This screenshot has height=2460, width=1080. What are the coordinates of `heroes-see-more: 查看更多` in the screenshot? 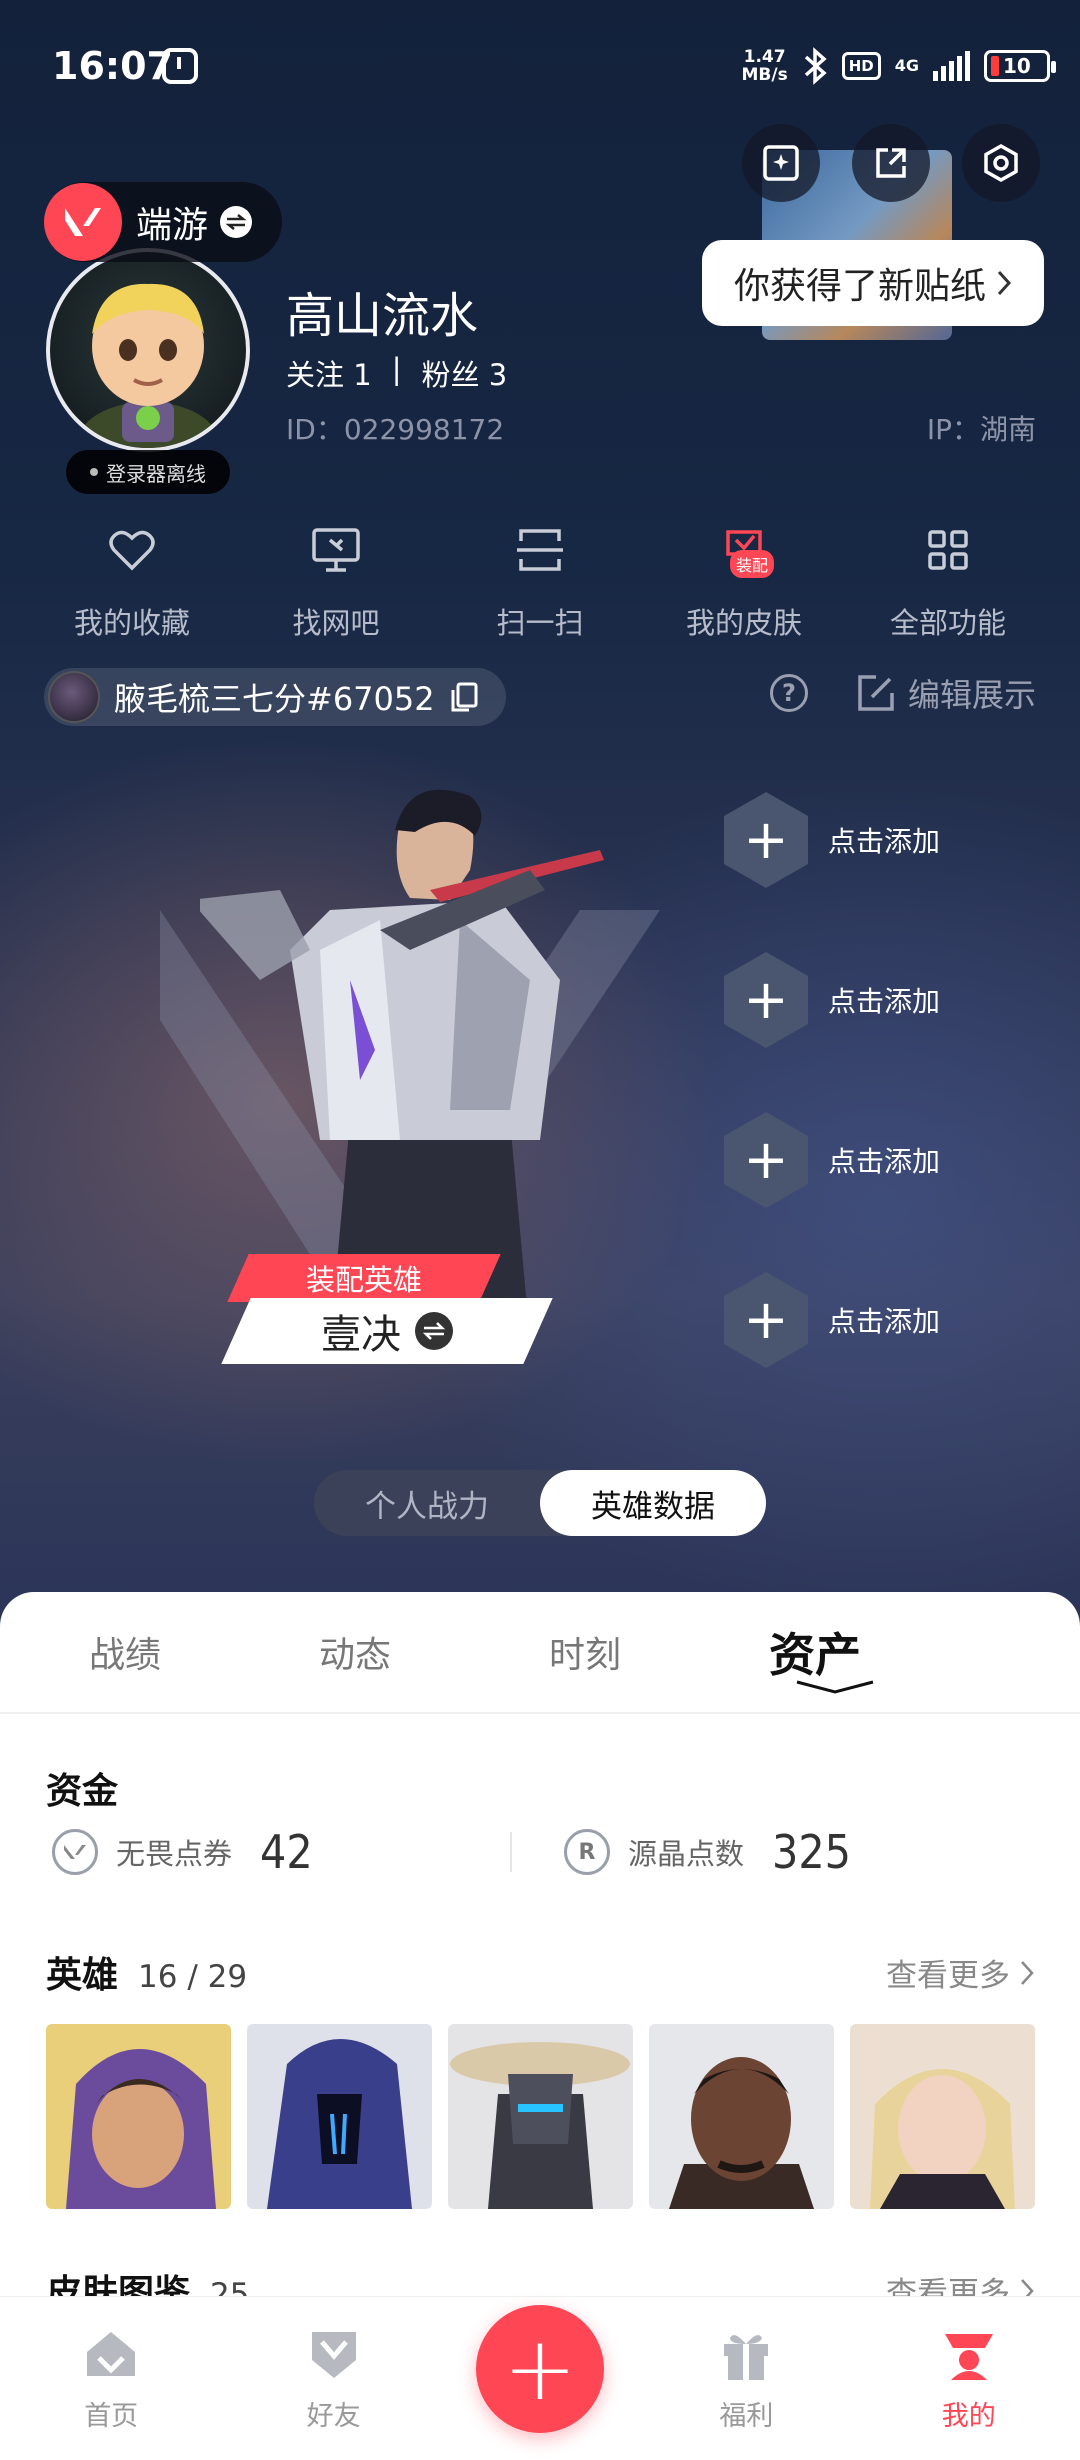 It's located at (960, 1972).